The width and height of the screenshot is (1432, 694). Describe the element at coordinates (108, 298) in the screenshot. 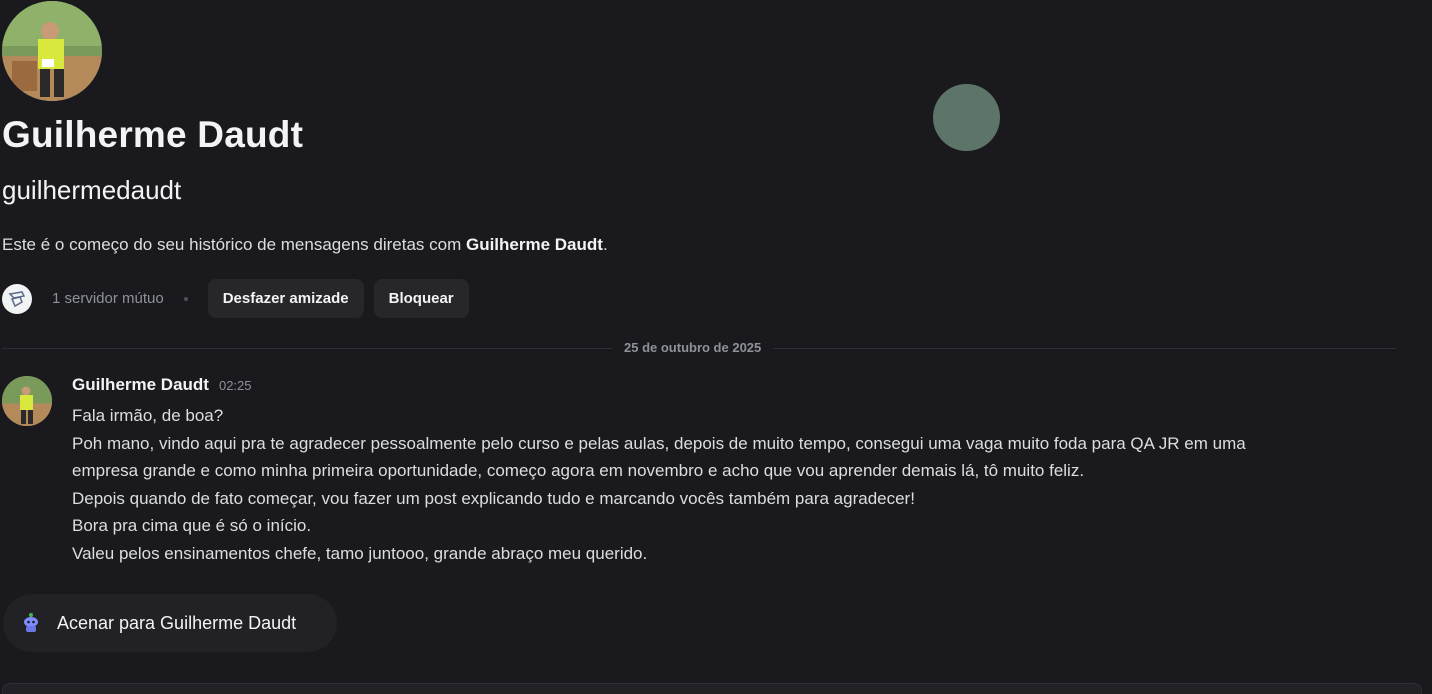

I see `mutual-servers-link: 1 servidor mútuo` at that location.